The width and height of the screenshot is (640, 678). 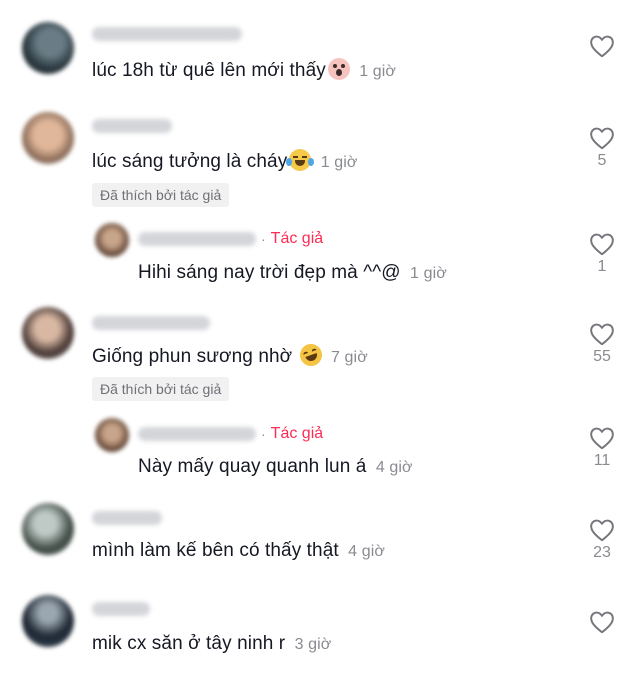 I want to click on like-count: 1, so click(x=602, y=266).